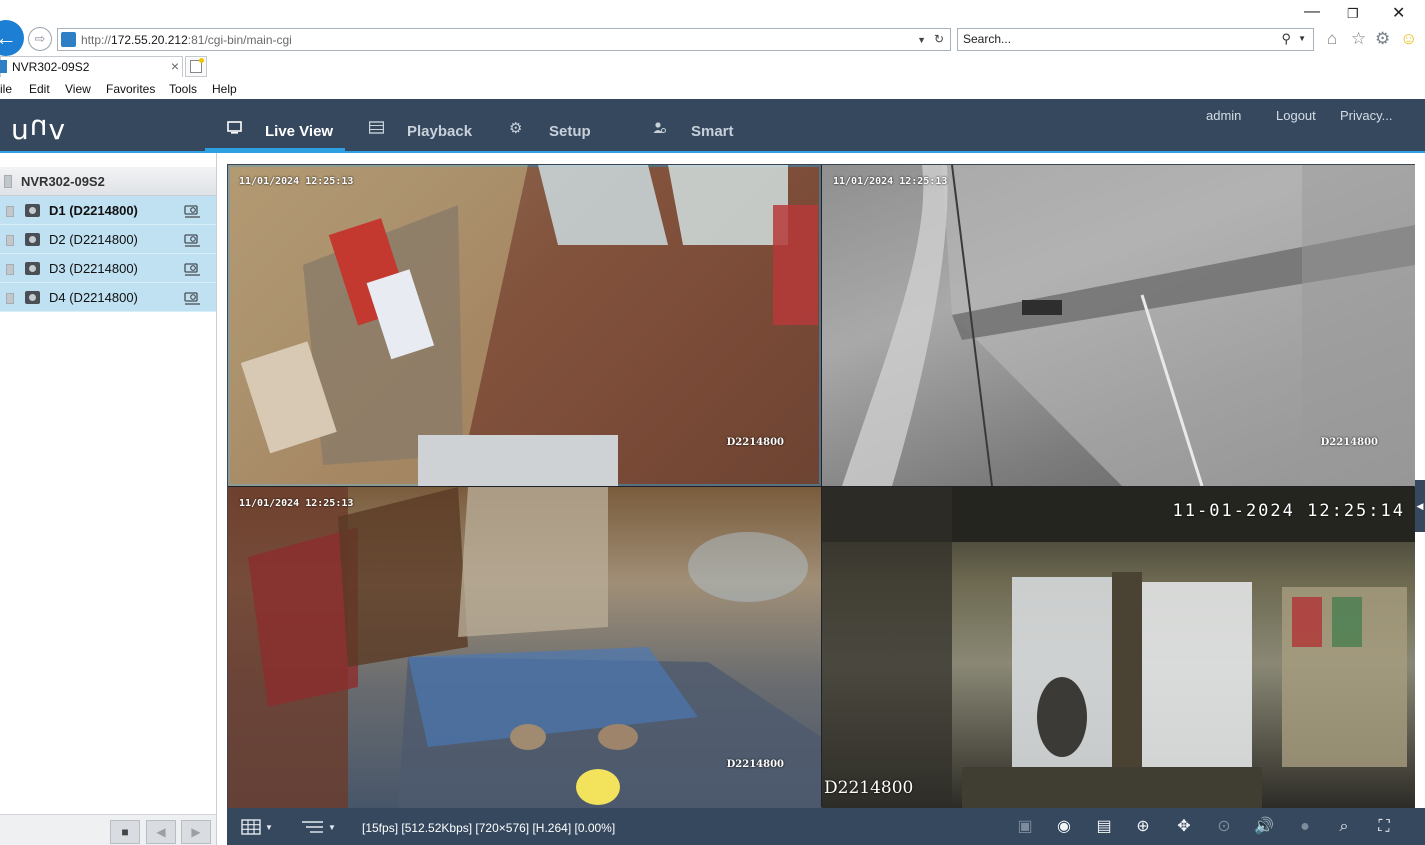 This screenshot has height=845, width=1425. What do you see at coordinates (196, 832) in the screenshot?
I see `next-page-button: ▶` at bounding box center [196, 832].